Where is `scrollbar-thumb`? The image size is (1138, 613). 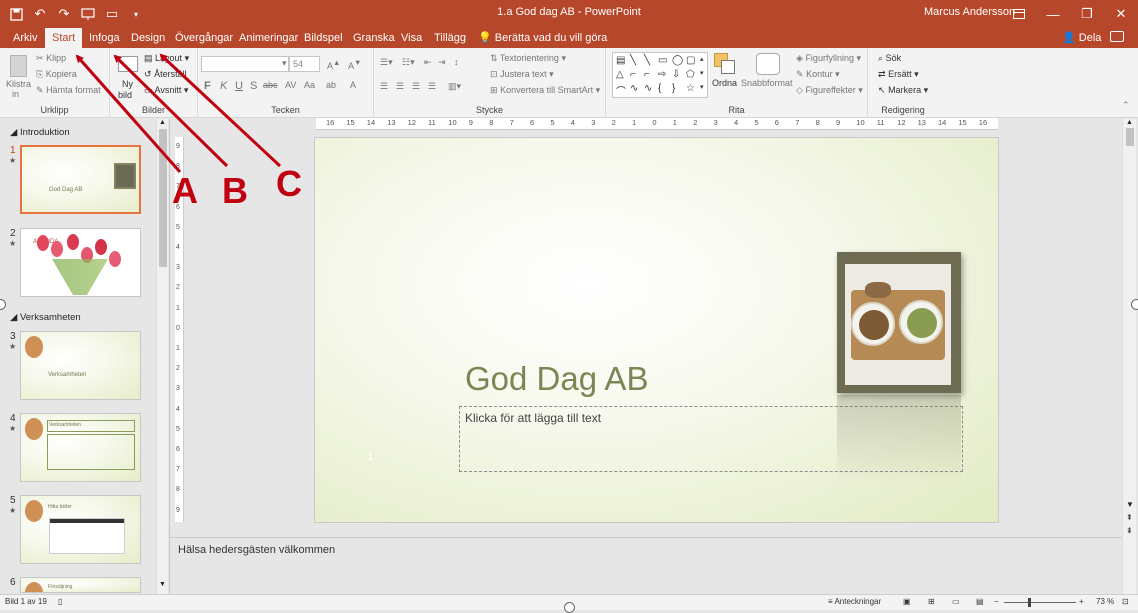
scrollbar-thumb is located at coordinates (1130, 137).